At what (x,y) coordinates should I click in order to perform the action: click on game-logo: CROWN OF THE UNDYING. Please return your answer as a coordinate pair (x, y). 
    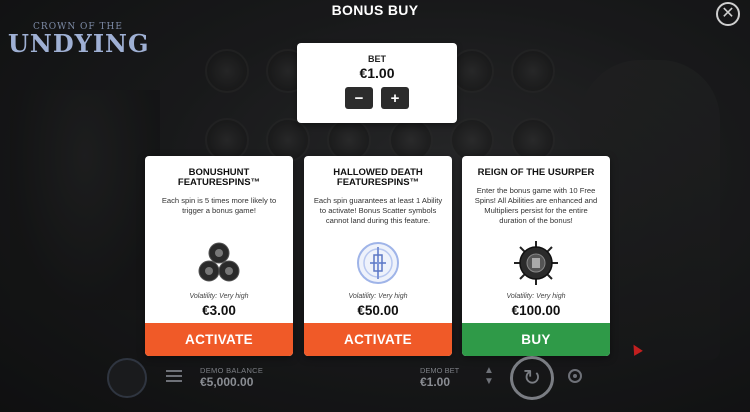
    Looking at the image, I should click on (78, 39).